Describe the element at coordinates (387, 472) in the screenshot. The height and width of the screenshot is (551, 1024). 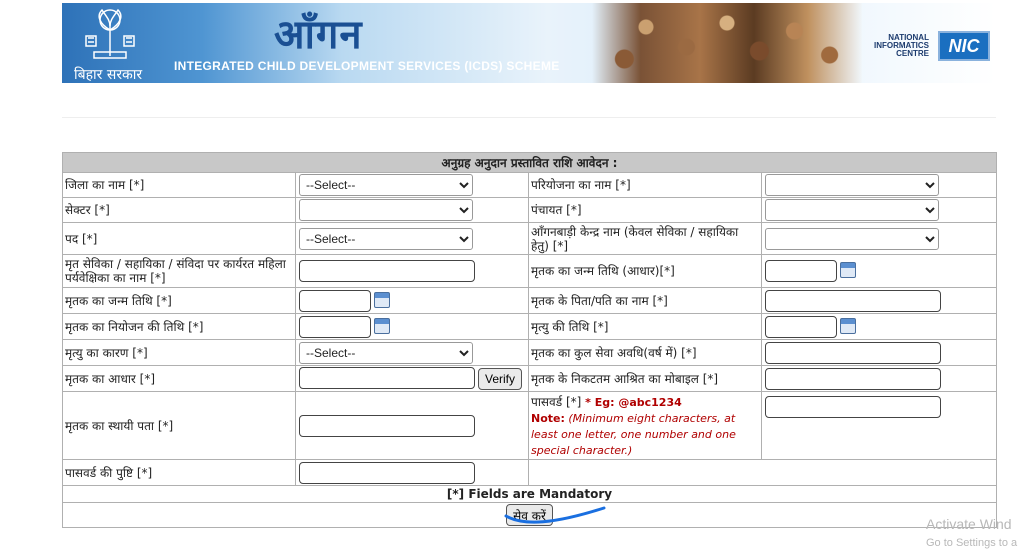
I see `confirm-password-input` at that location.